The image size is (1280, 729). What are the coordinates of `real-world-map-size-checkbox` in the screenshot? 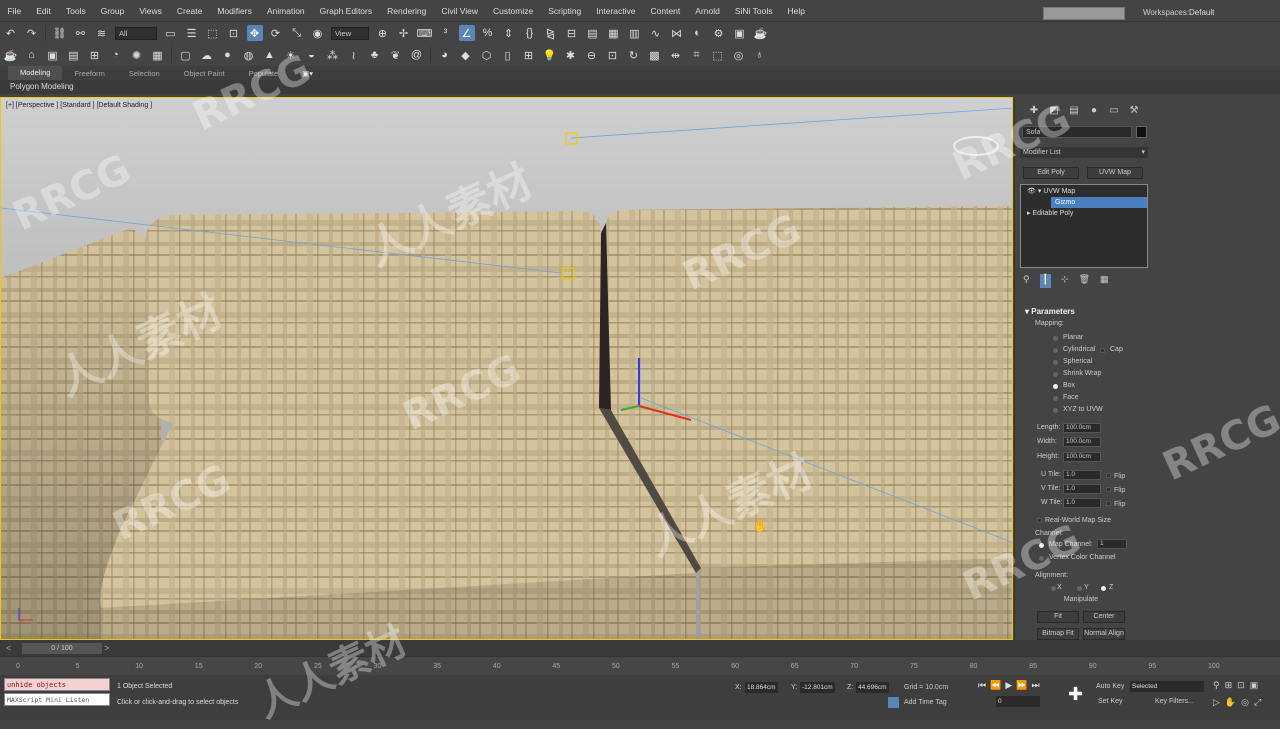 It's located at (1039, 520).